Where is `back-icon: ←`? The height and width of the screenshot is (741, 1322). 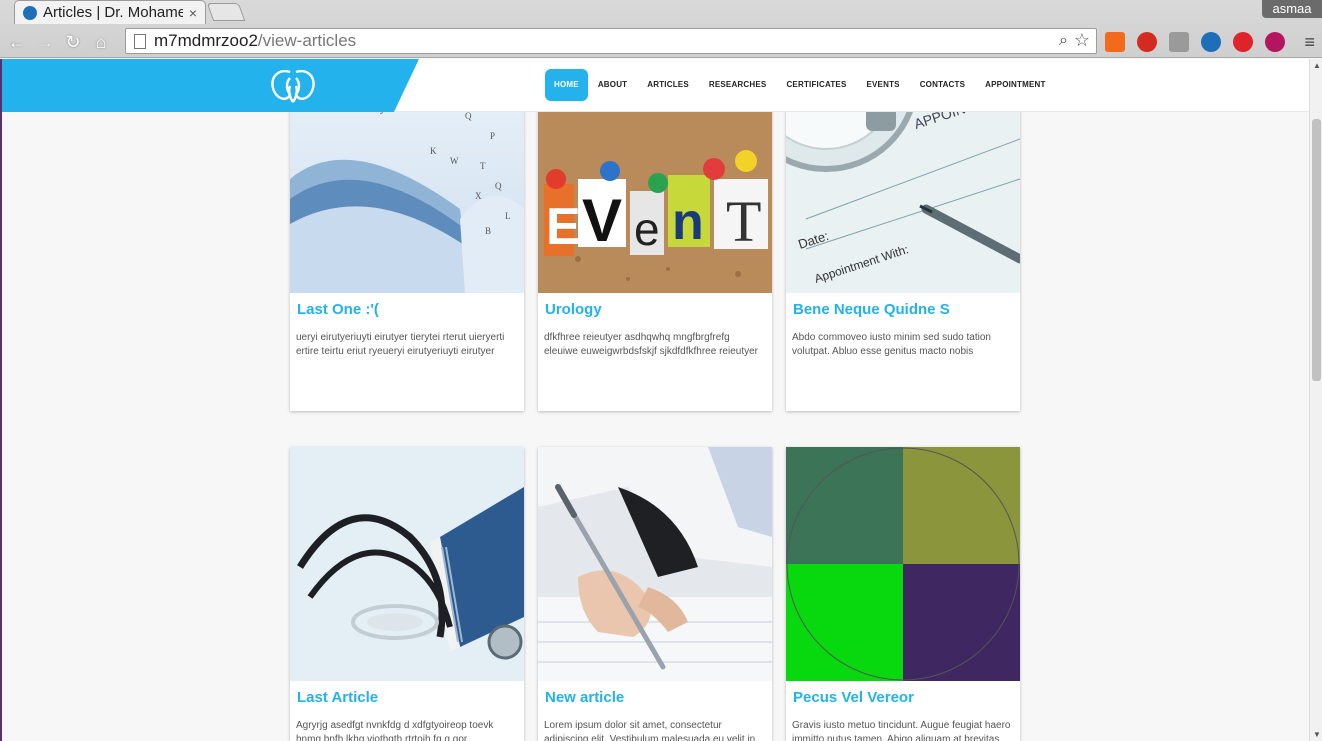
back-icon: ← is located at coordinates (17, 42).